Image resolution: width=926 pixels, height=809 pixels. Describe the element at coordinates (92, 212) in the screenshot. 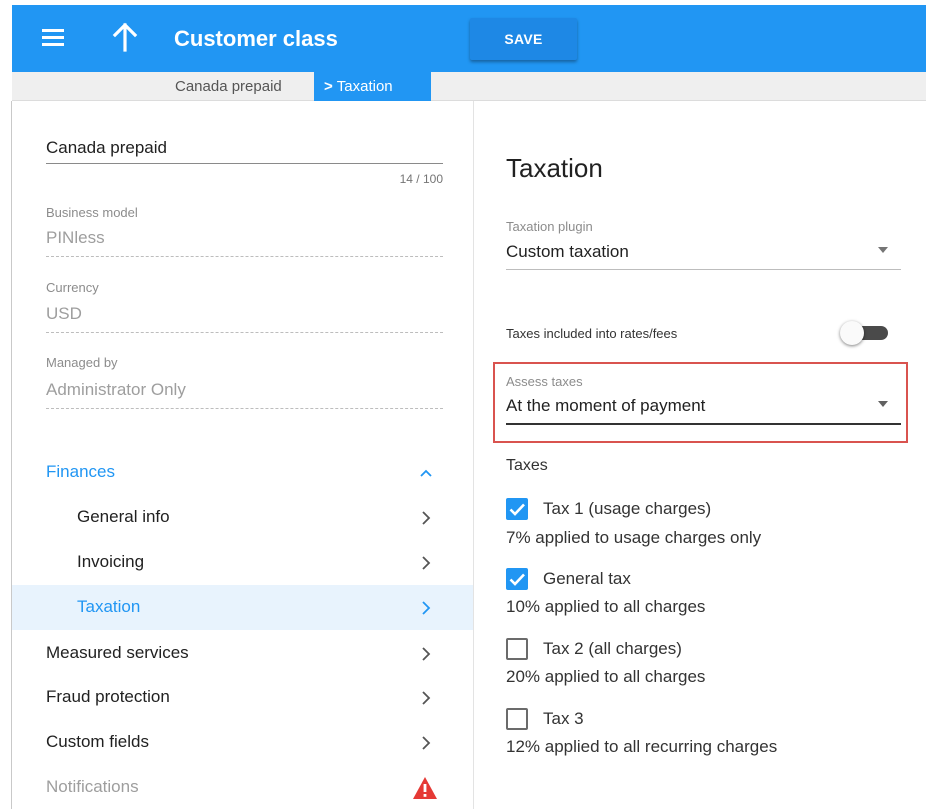

I see `business-model-label: Business model` at that location.